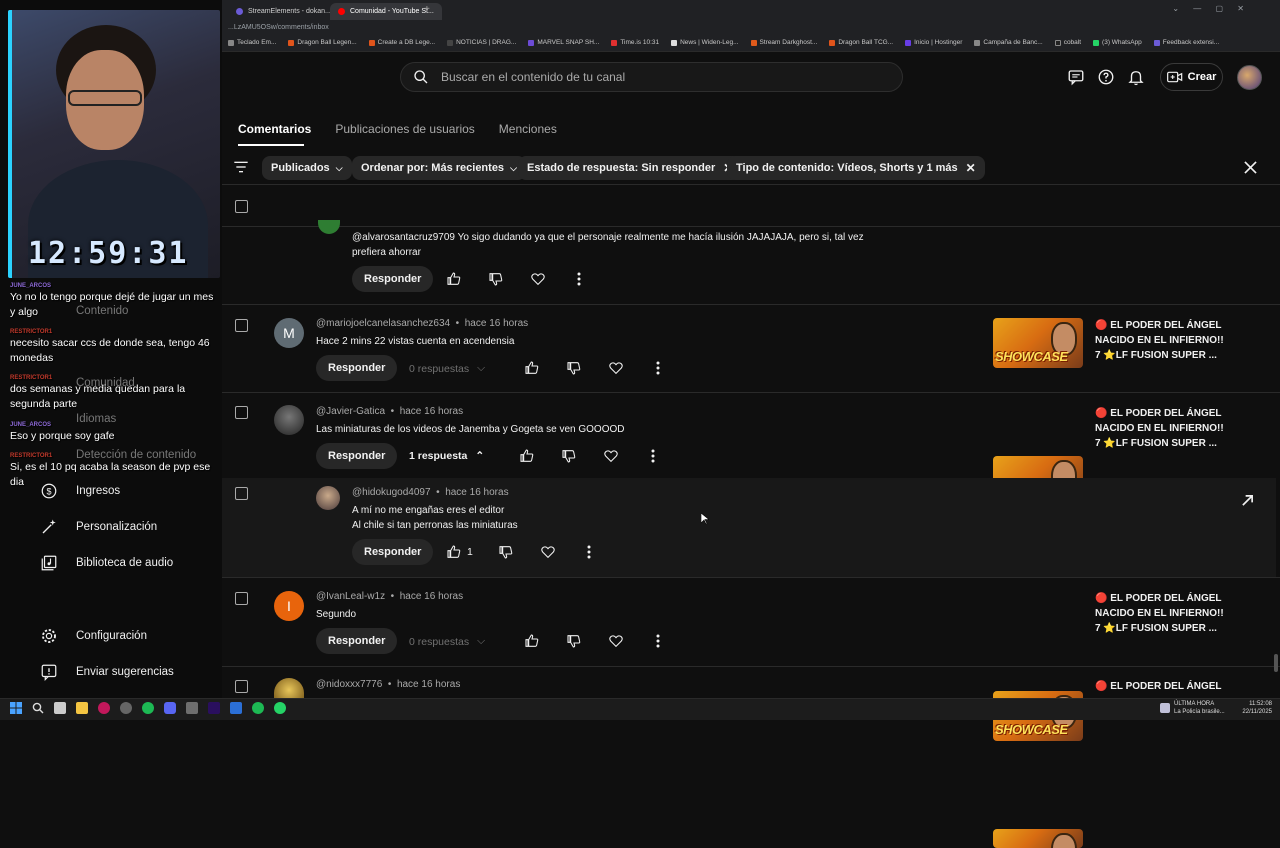  What do you see at coordinates (1117, 42) in the screenshot?
I see `bookmark-item: (3) WhatsApp` at bounding box center [1117, 42].